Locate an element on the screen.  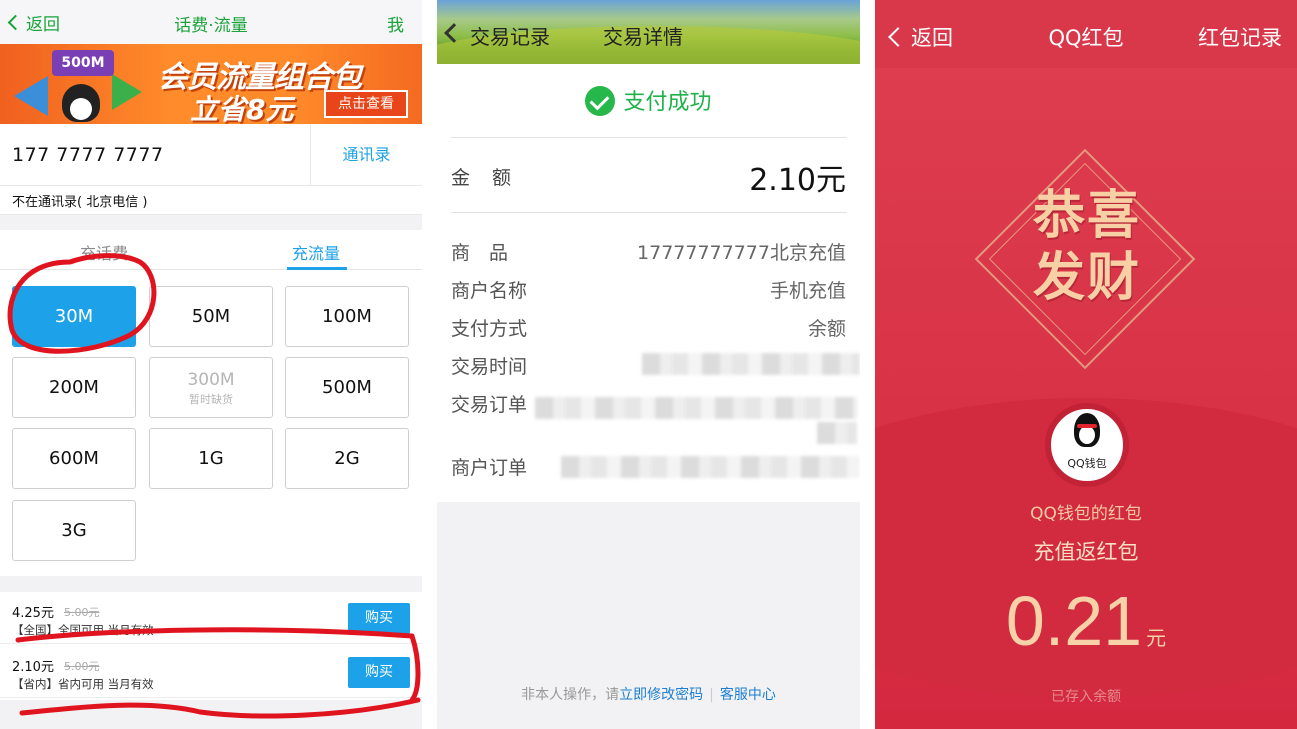
product-label: 商 品 is located at coordinates (480, 253).